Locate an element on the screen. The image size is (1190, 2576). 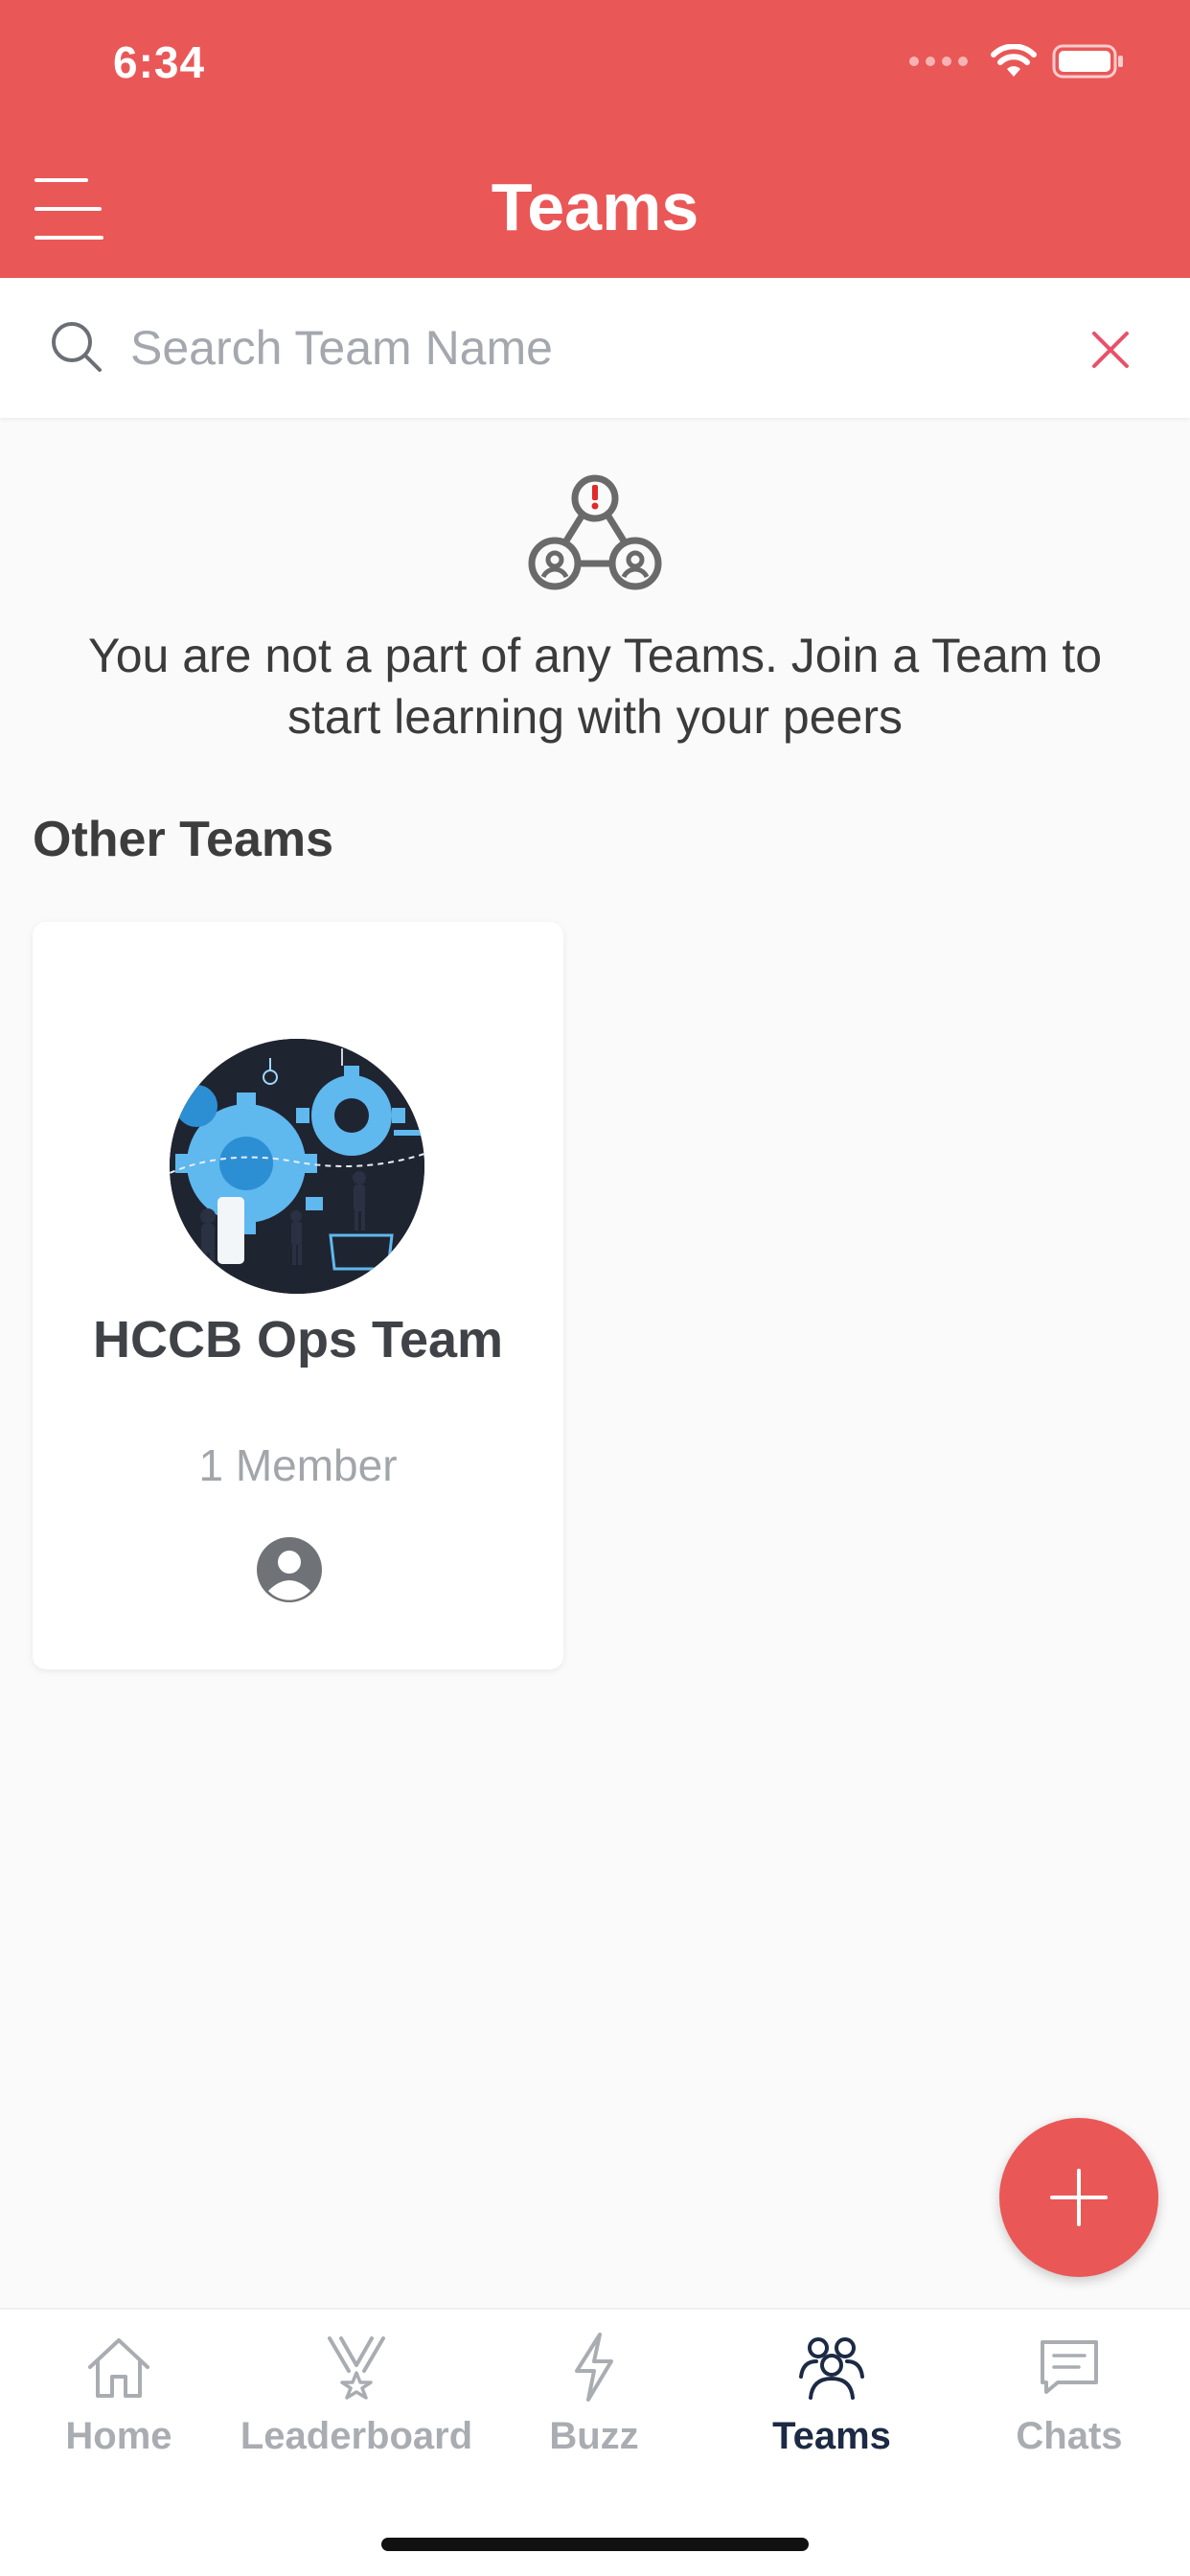
battery-icon is located at coordinates (1088, 62).